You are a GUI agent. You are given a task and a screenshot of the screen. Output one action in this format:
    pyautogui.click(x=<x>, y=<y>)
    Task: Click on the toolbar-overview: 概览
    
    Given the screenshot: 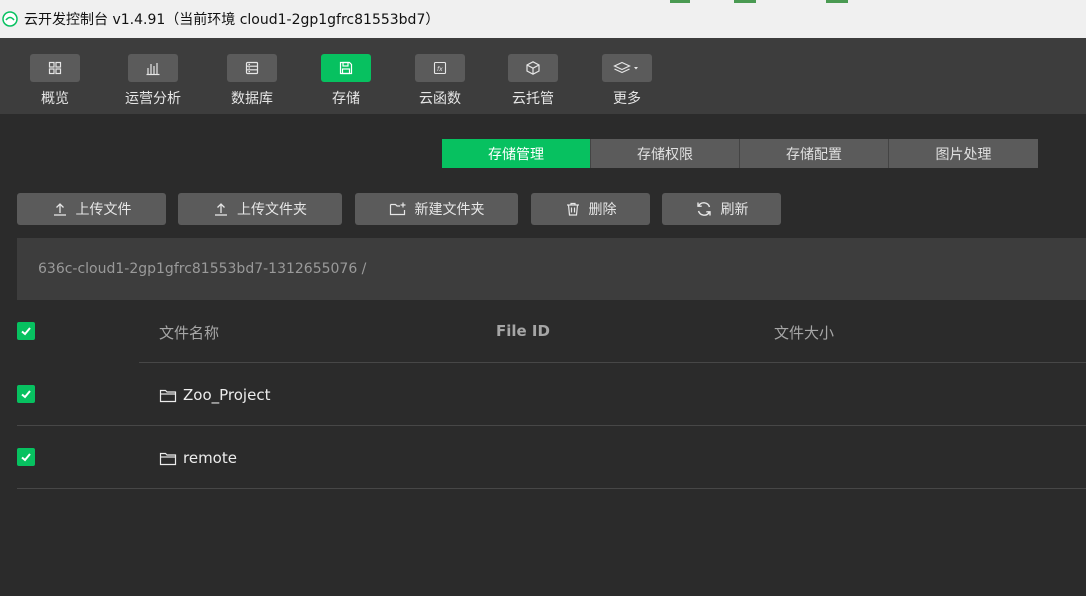 What is the action you would take?
    pyautogui.click(x=55, y=81)
    